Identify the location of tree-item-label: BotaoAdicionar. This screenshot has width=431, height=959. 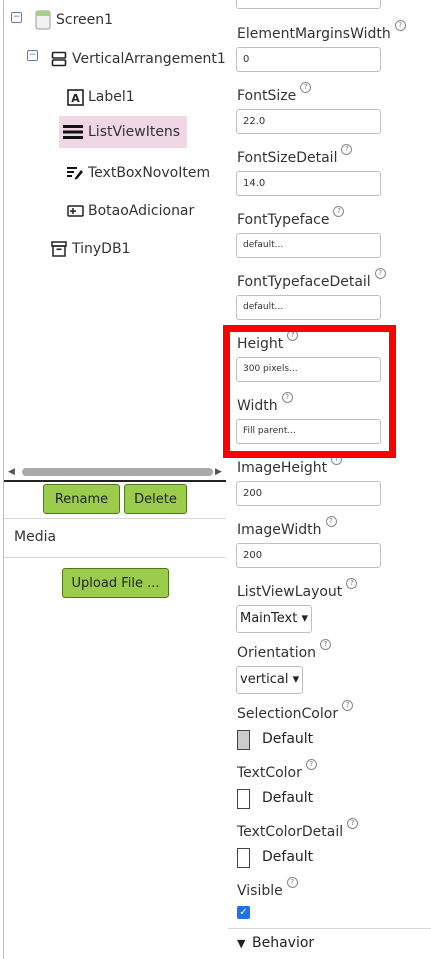
(141, 211).